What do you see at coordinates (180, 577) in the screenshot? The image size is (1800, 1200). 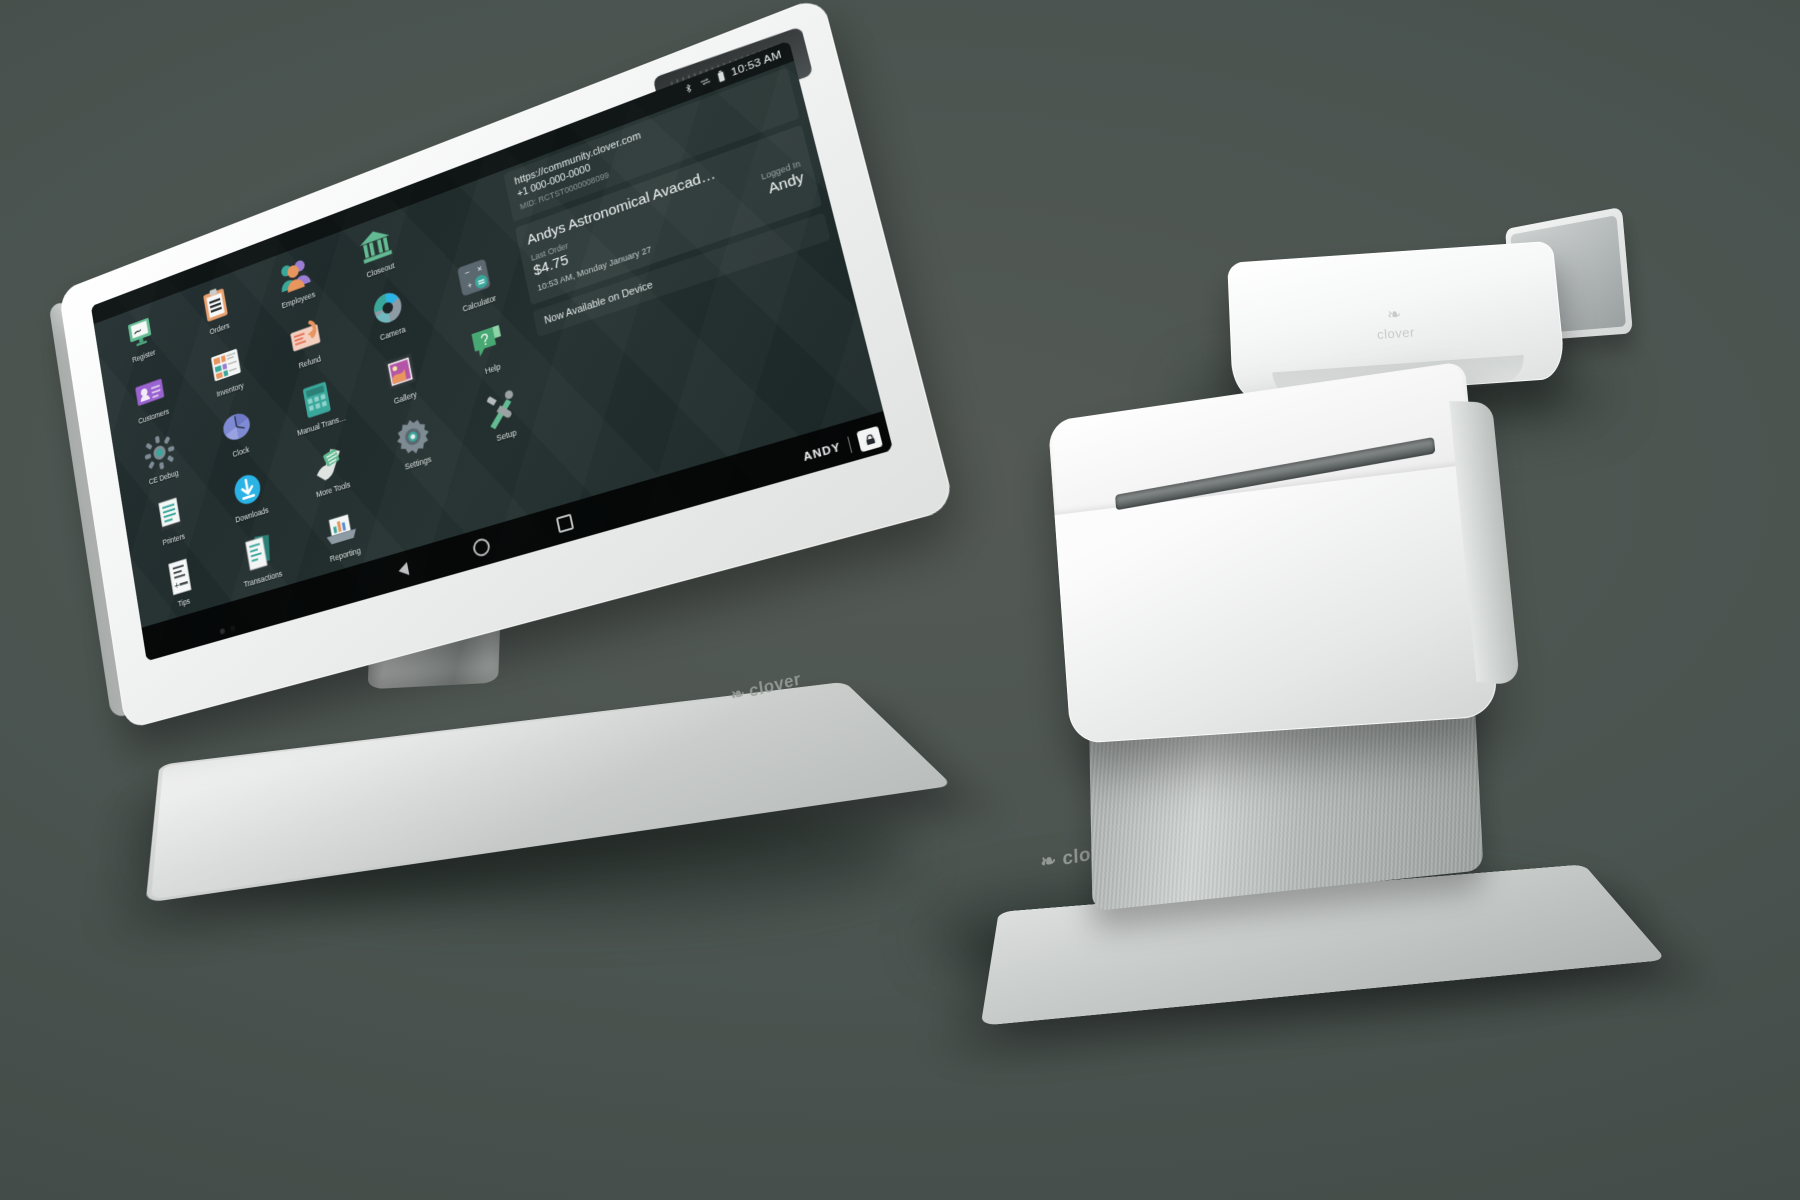 I see `tips-icon: +` at bounding box center [180, 577].